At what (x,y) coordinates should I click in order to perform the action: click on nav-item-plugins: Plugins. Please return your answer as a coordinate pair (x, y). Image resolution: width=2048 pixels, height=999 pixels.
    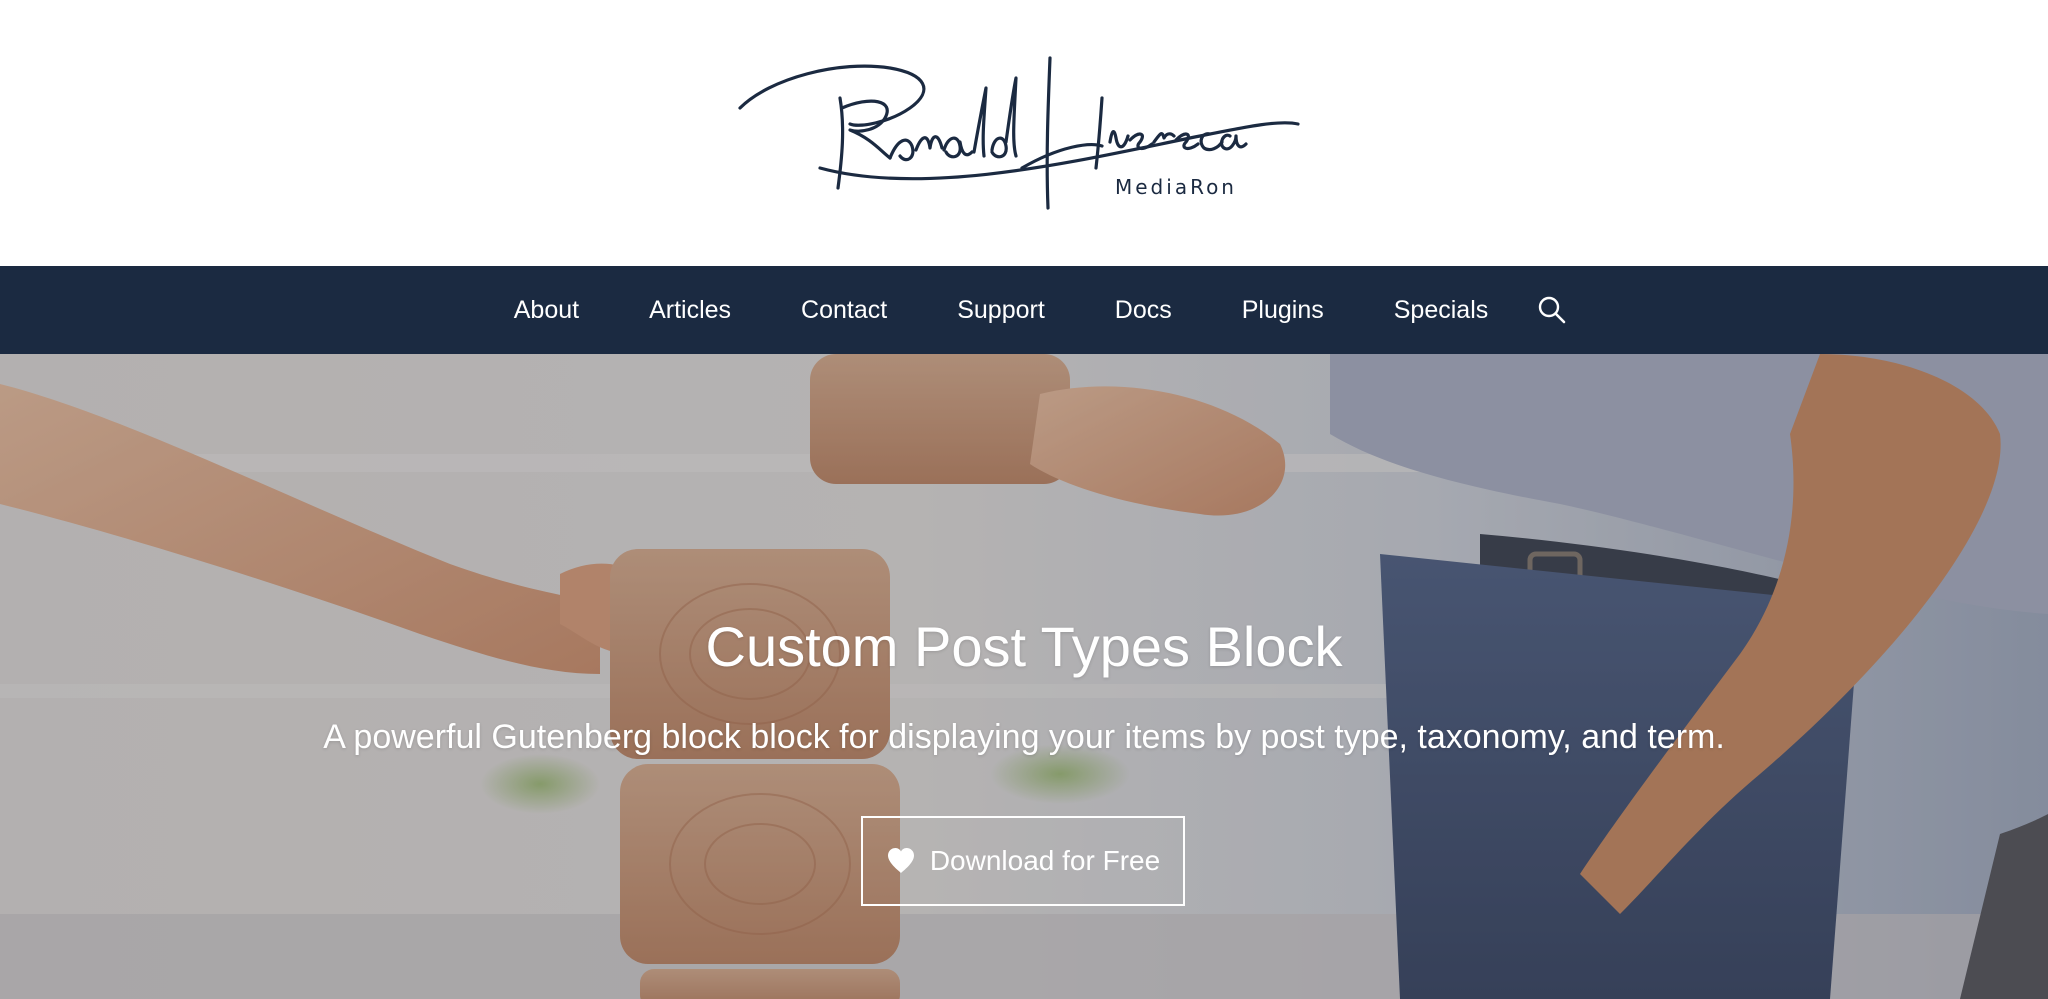
    Looking at the image, I should click on (1283, 310).